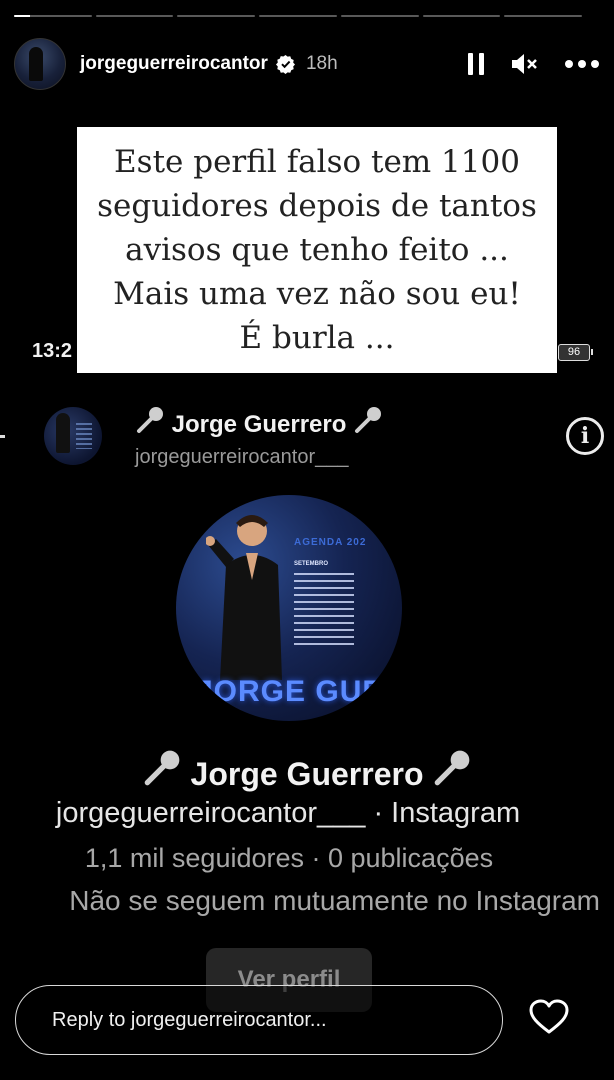  Describe the element at coordinates (476, 64) in the screenshot. I see `pause-icon` at that location.